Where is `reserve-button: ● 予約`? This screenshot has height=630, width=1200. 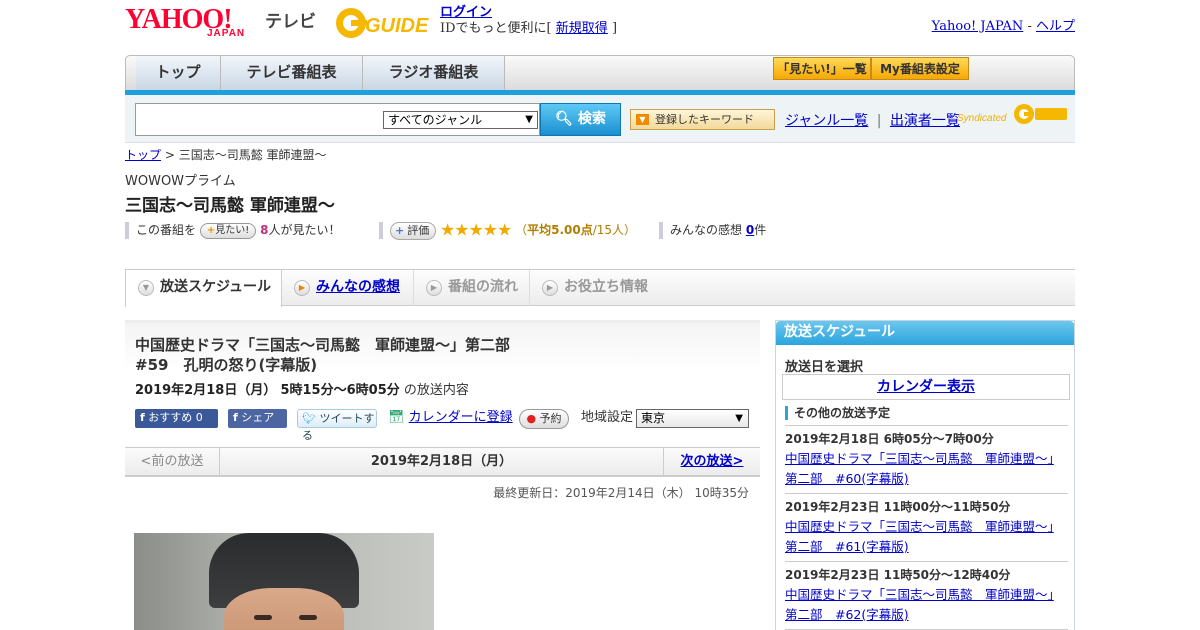 reserve-button: ● 予約 is located at coordinates (544, 419).